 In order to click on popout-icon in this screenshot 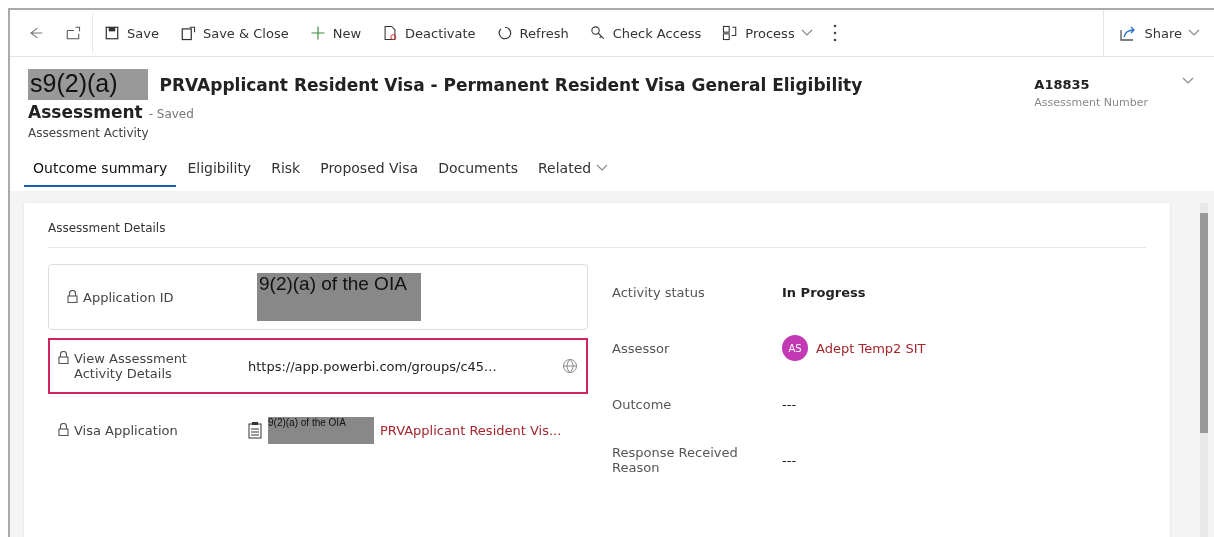, I will do `click(73, 33)`.